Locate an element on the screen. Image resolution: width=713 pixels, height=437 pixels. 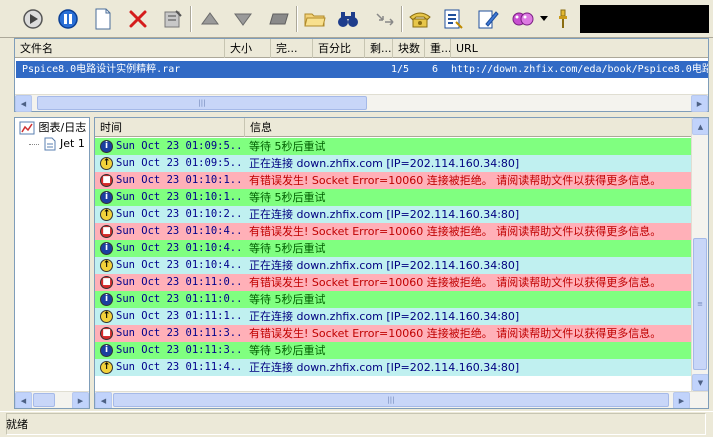
column-header-url: URL is located at coordinates (580, 48).